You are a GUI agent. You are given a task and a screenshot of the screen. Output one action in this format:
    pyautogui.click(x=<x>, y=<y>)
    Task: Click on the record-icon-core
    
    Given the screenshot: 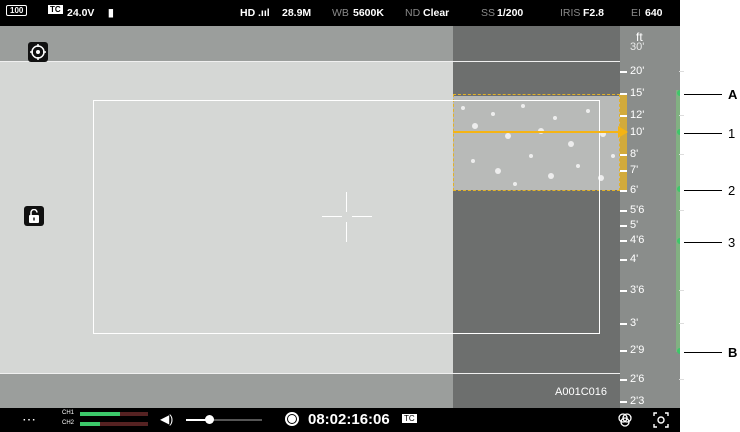 What is the action you would take?
    pyautogui.click(x=292, y=419)
    